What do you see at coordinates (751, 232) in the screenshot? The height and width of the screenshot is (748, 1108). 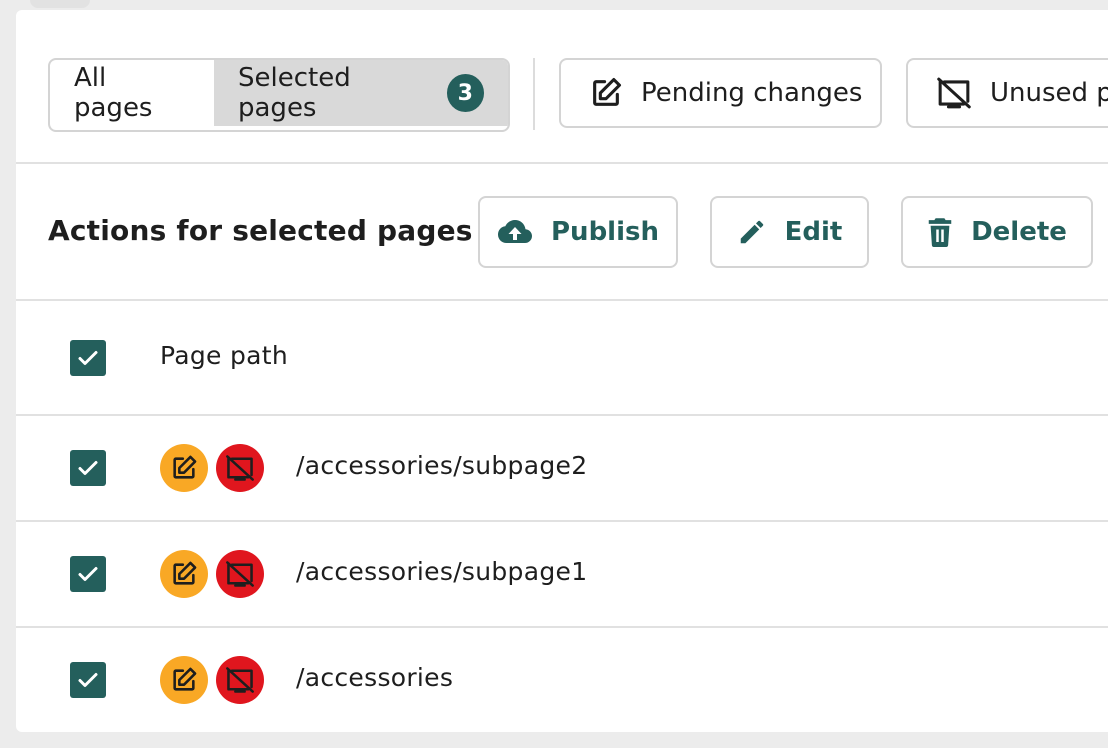 I see `pencil-icon` at bounding box center [751, 232].